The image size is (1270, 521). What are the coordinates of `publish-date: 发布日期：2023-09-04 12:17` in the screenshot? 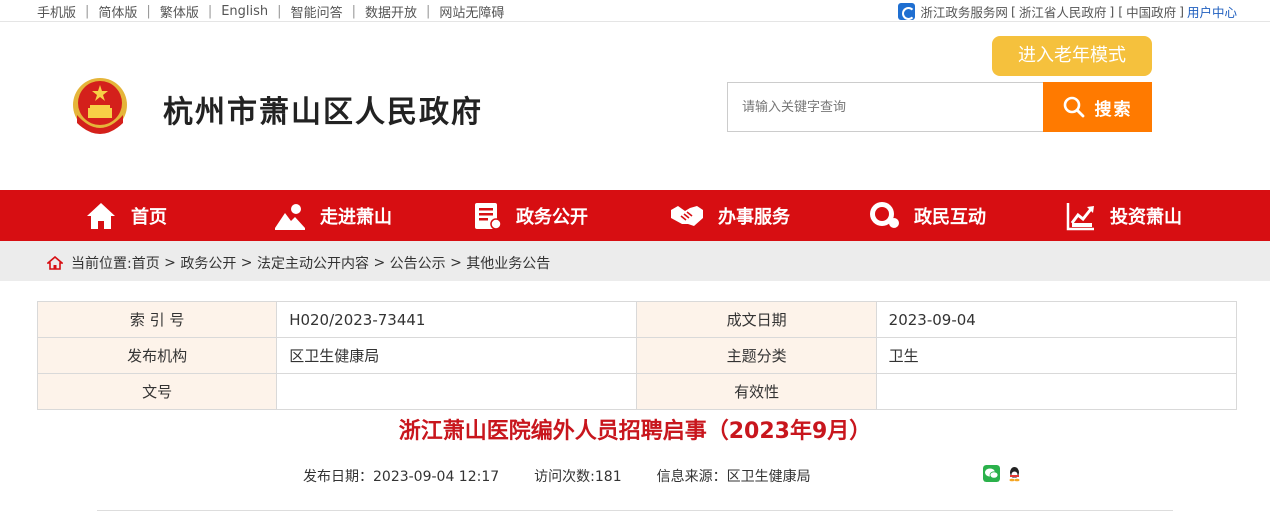 It's located at (401, 477).